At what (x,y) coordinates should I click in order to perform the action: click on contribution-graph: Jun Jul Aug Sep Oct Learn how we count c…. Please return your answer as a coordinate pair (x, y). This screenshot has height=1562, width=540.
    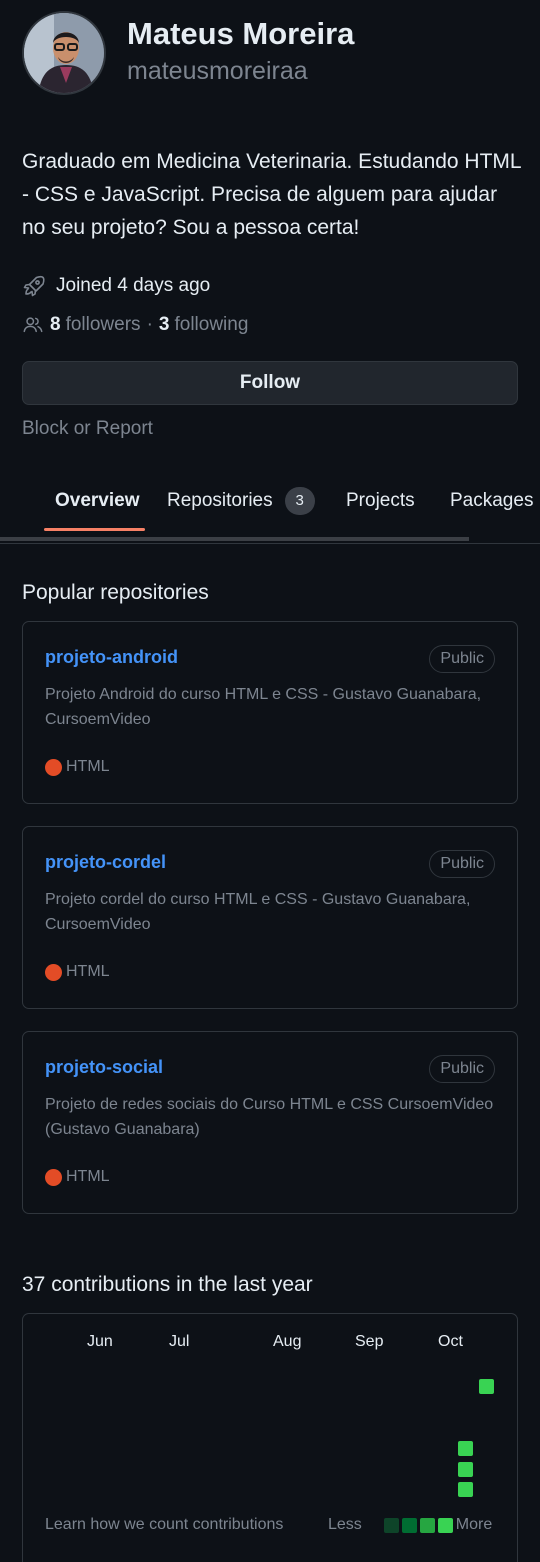
    Looking at the image, I should click on (270, 1437).